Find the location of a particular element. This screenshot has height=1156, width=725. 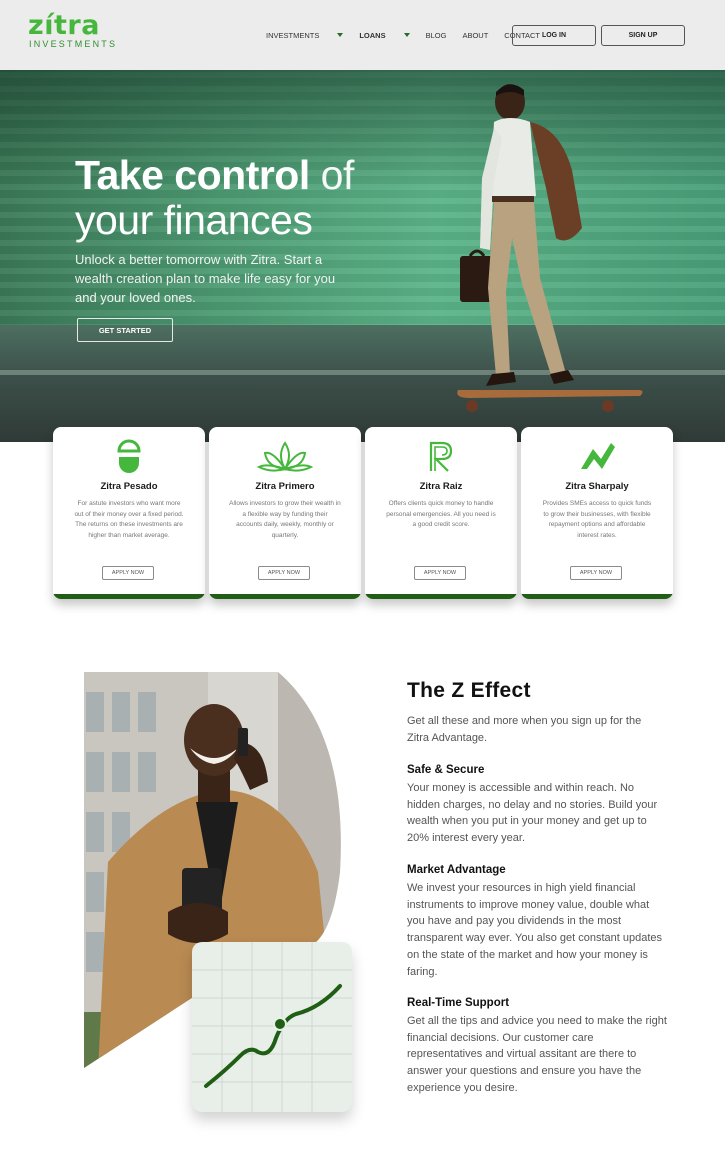

nav-item-investments: INVESTMENTS is located at coordinates (305, 35).